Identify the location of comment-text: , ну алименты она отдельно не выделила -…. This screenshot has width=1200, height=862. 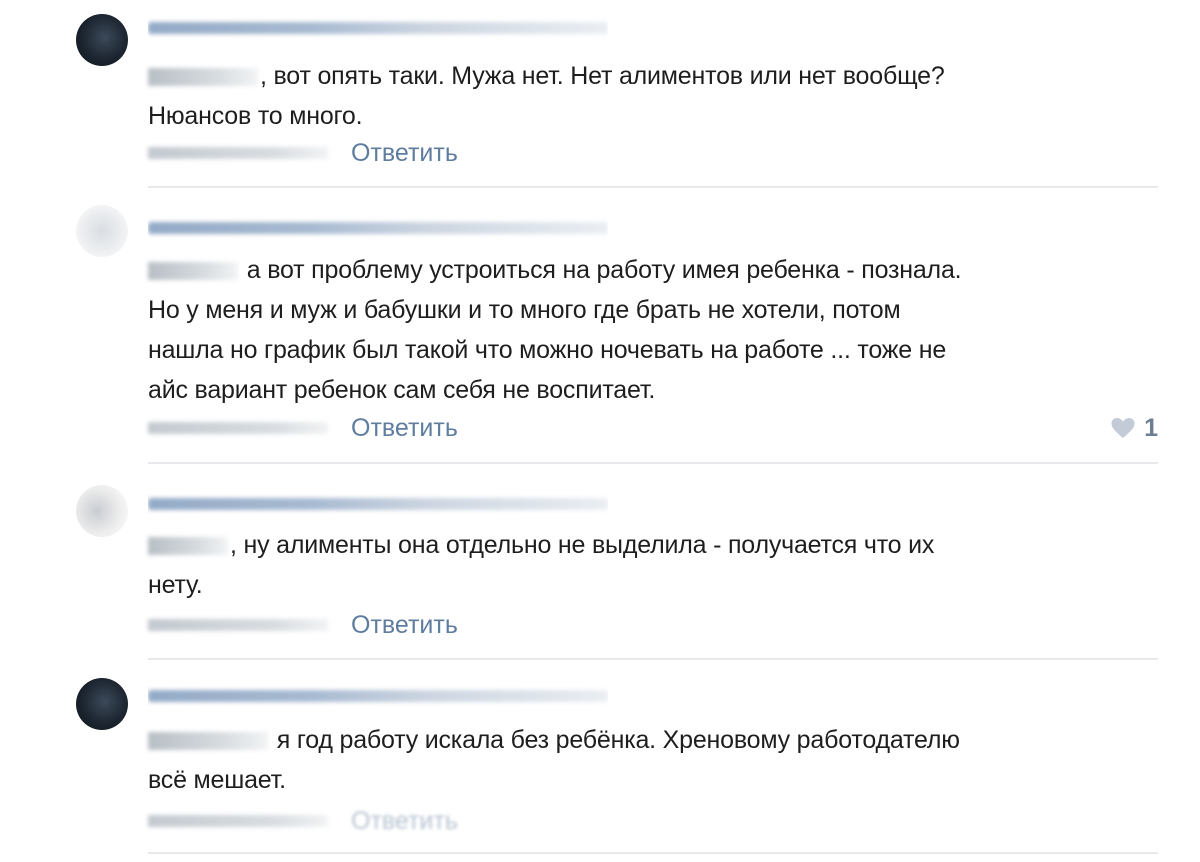
(653, 565).